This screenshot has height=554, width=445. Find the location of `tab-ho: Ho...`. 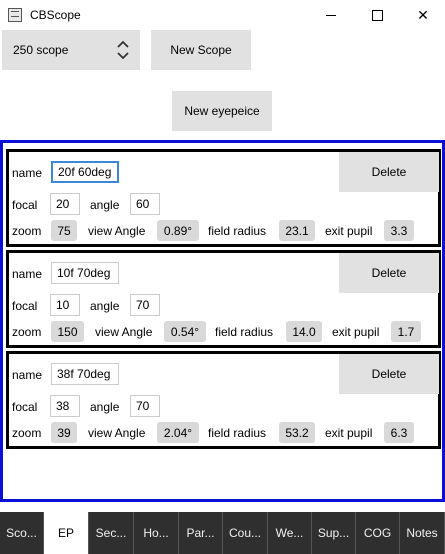

tab-ho: Ho... is located at coordinates (156, 533).